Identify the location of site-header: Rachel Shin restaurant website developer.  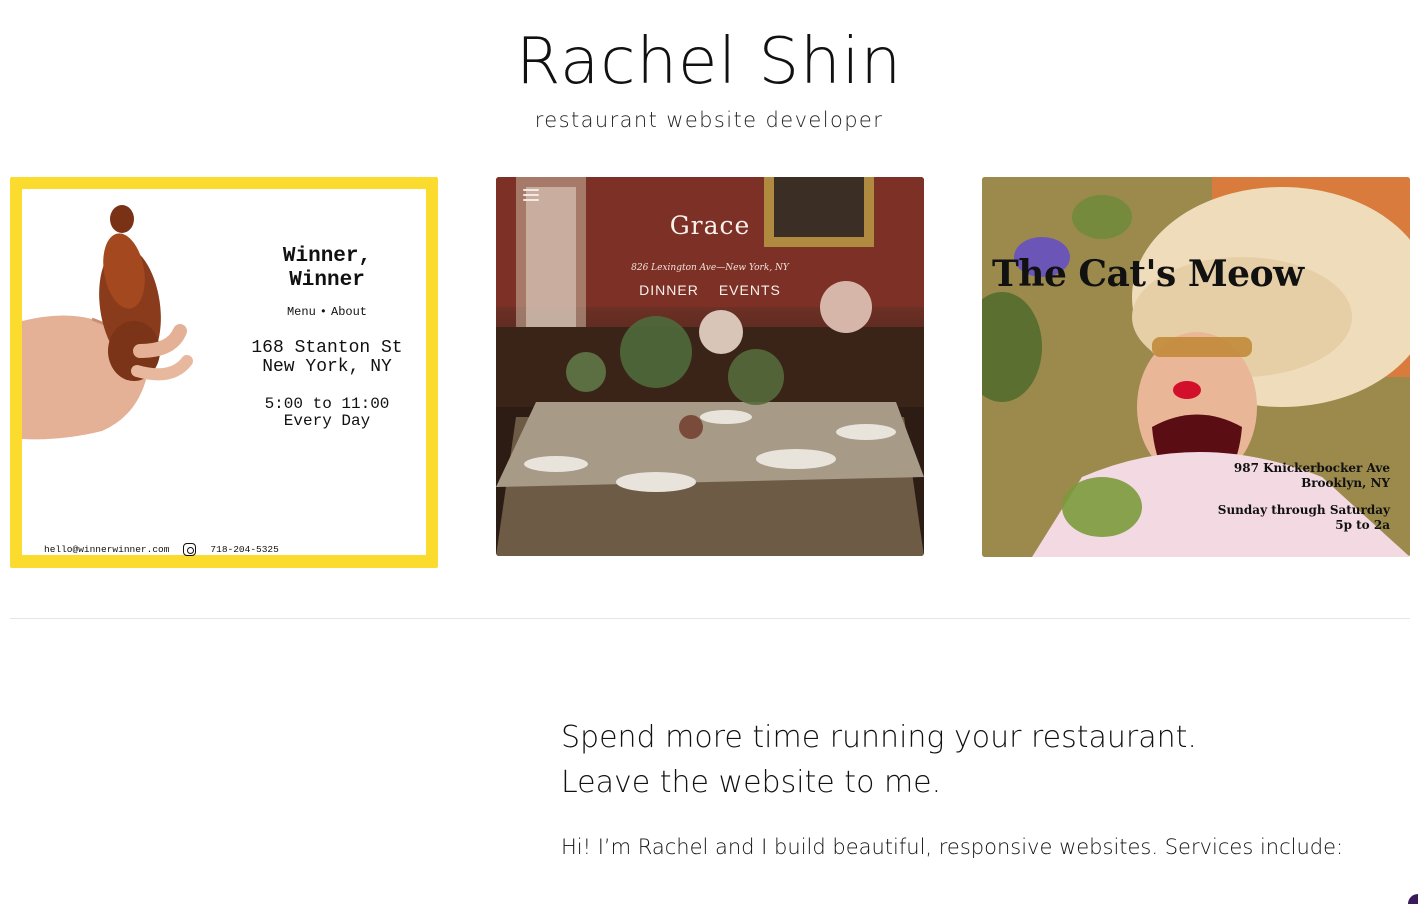
(709, 66).